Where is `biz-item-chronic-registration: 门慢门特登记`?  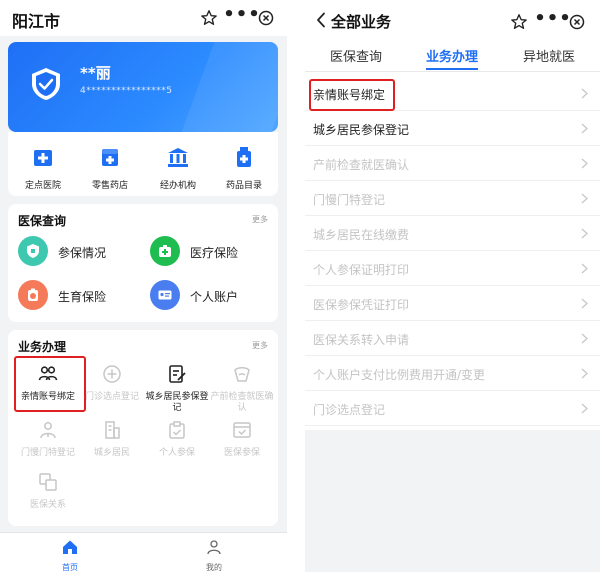 biz-item-chronic-registration: 门慢门特登记 is located at coordinates (48, 439).